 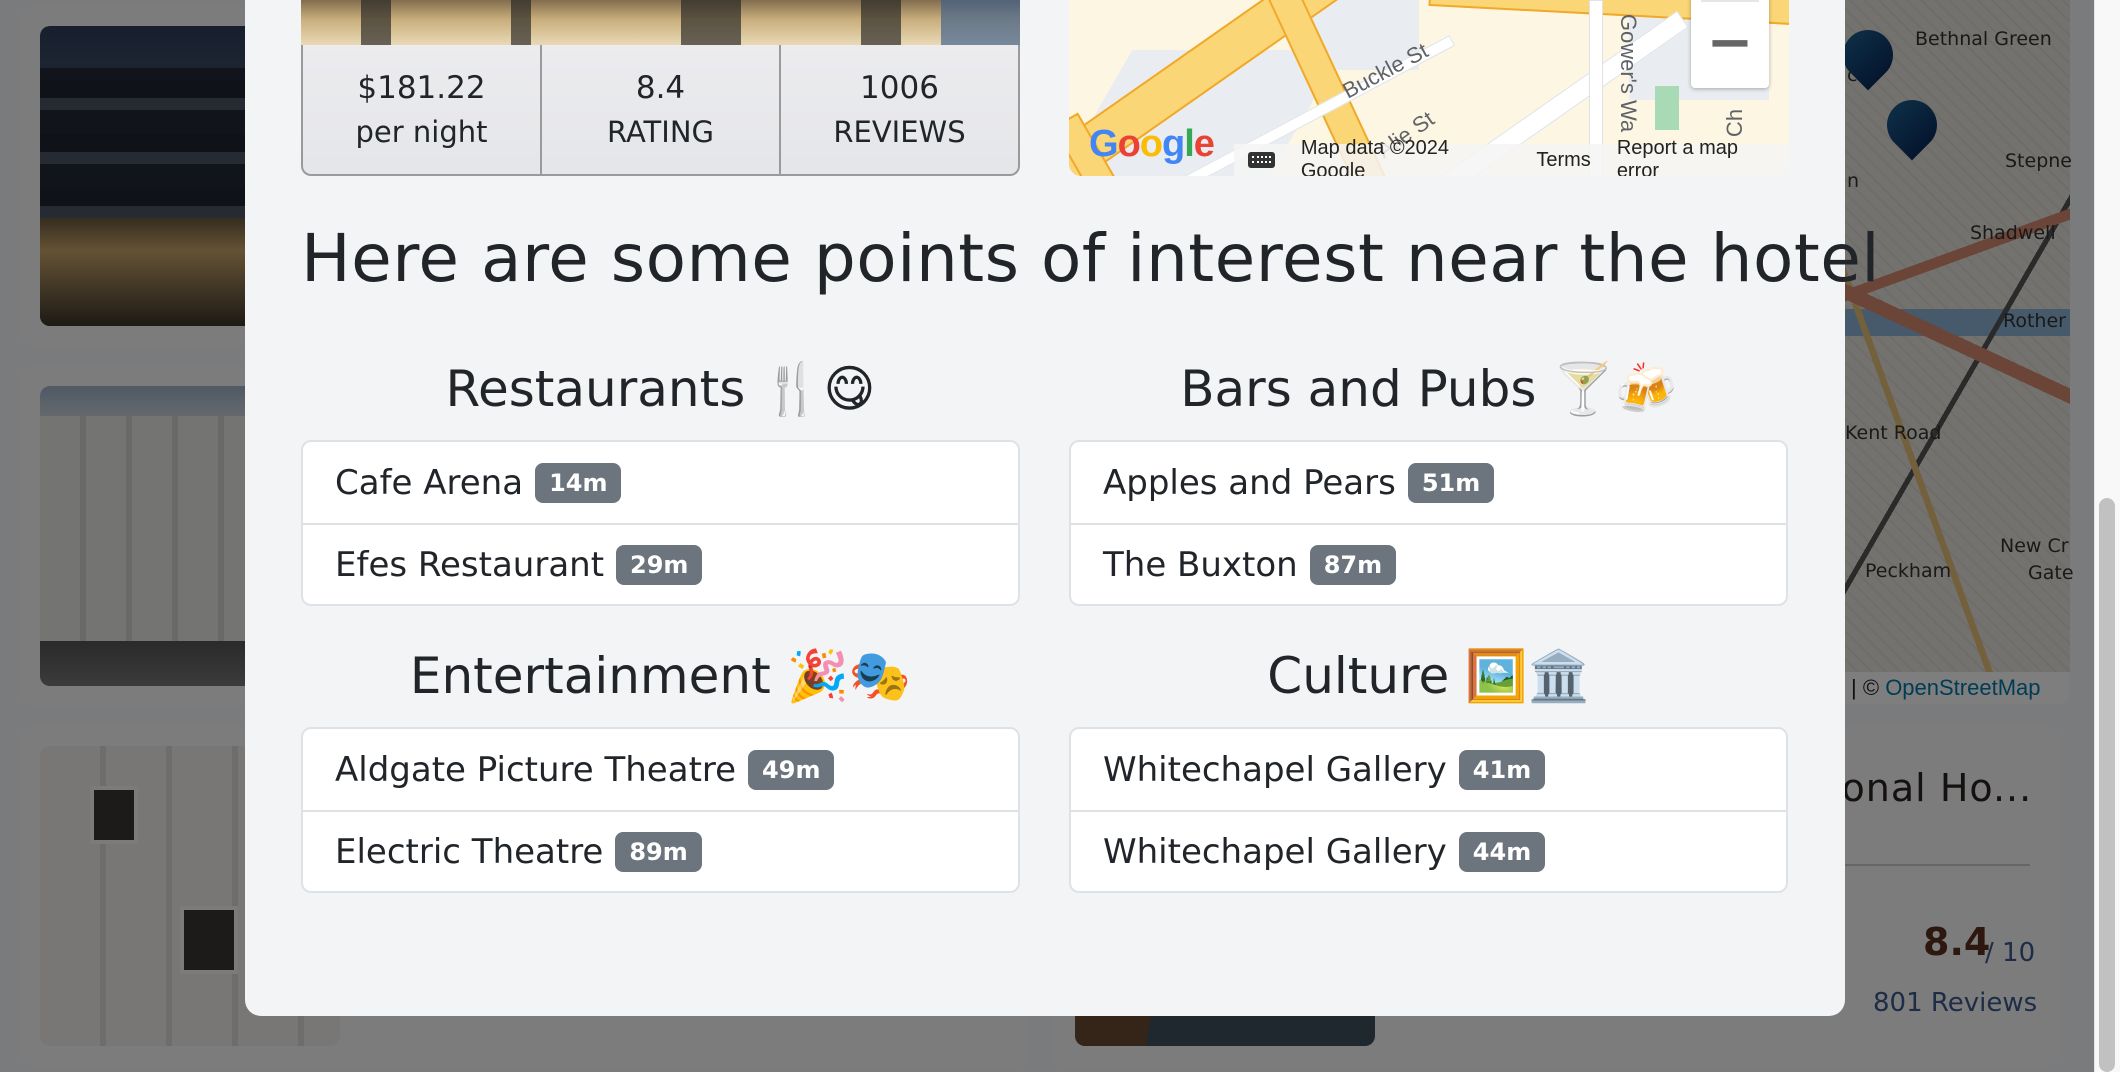 What do you see at coordinates (899, 109) in the screenshot?
I see `reviews-stat: 1006 REVIEWS` at bounding box center [899, 109].